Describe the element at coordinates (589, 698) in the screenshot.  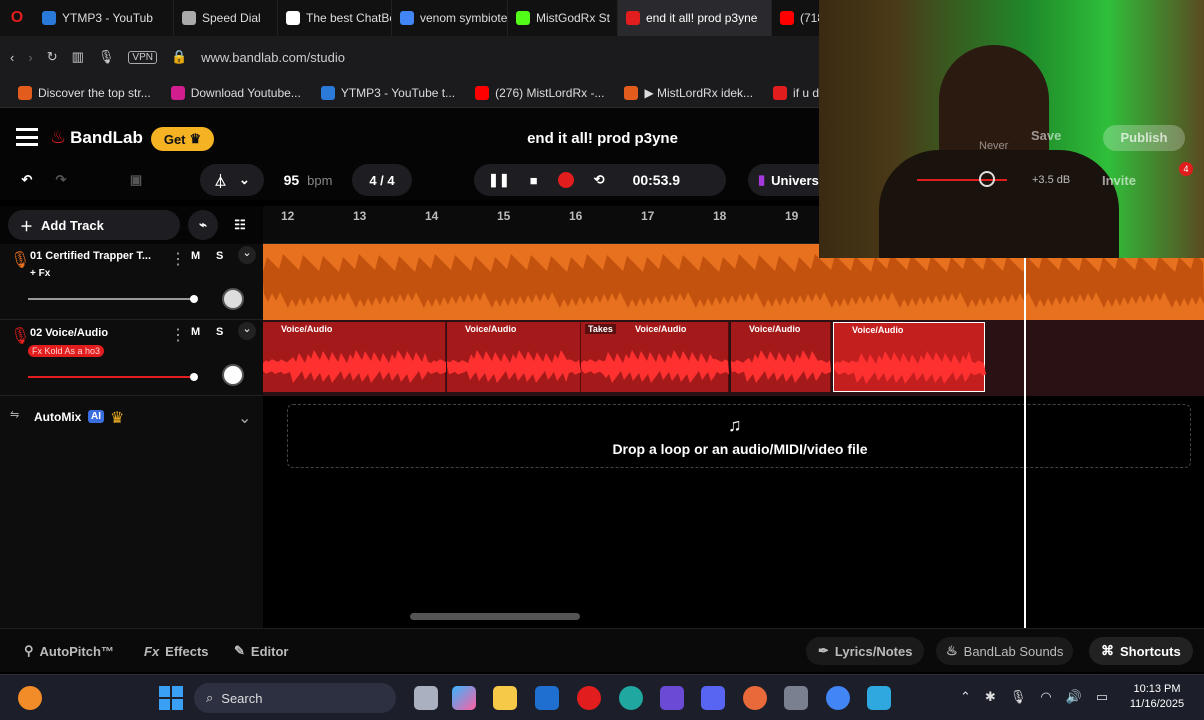
I see `opera-taskbar-icon` at that location.